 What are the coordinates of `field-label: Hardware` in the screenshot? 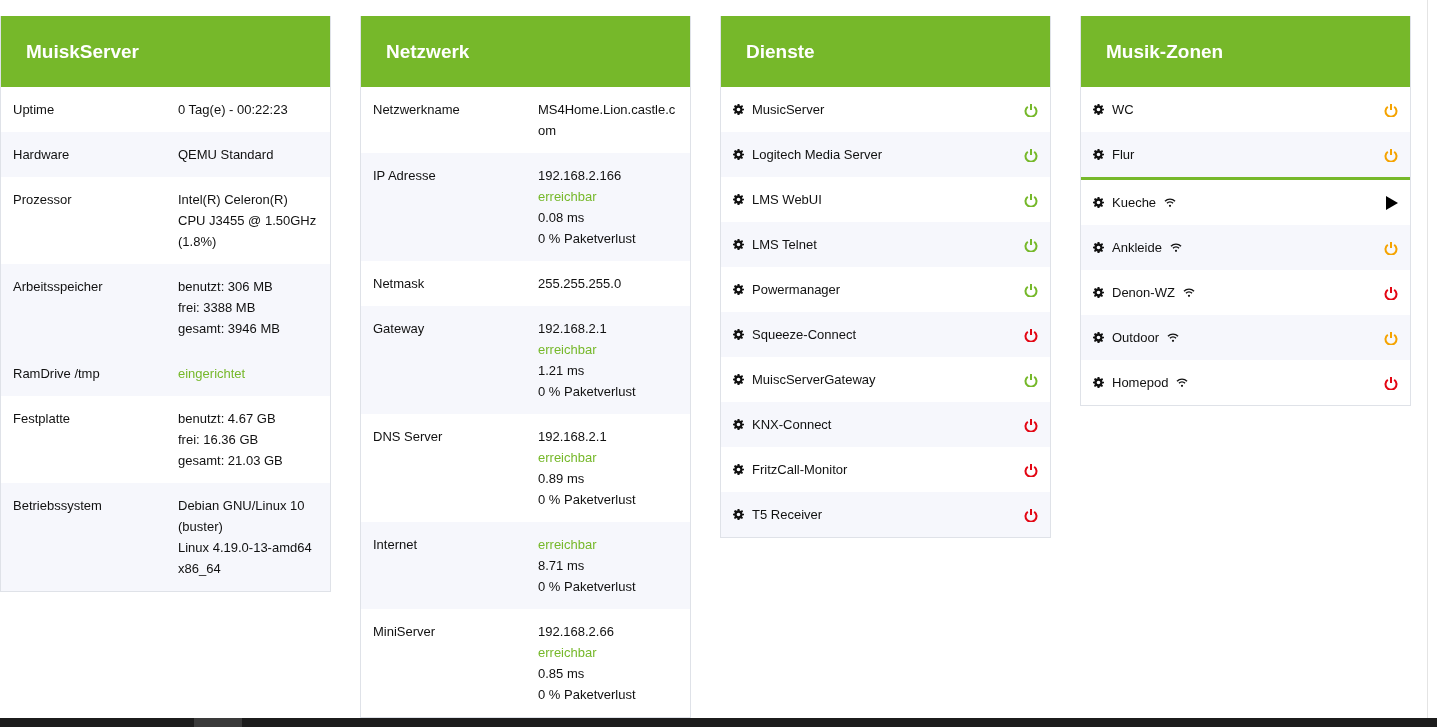 It's located at (42, 155).